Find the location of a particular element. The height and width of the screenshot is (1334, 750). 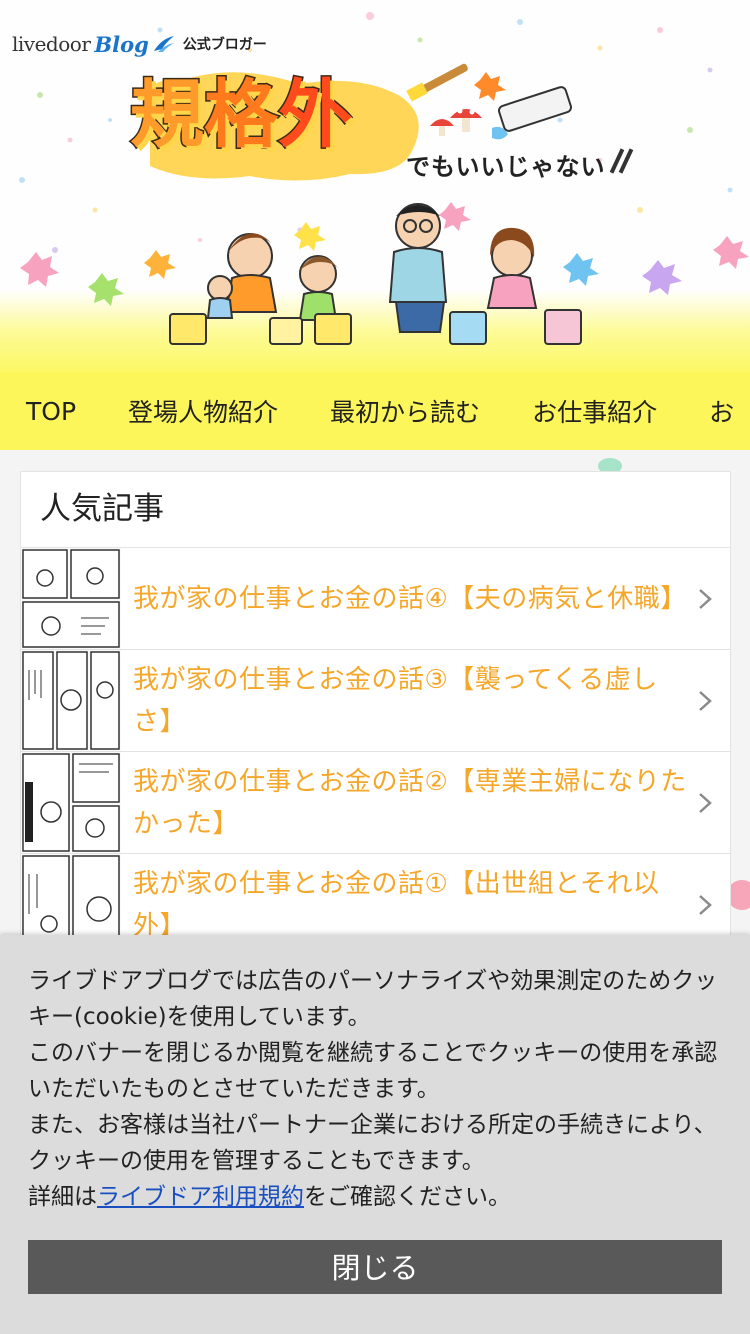

cookie-detail-prefix: 詳細は is located at coordinates (62, 1197).